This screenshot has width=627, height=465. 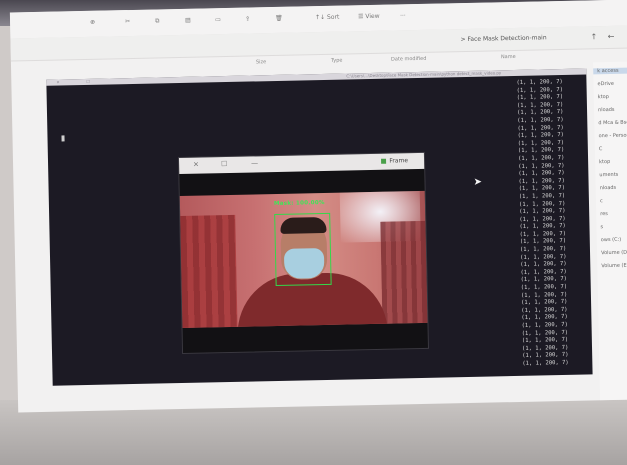 What do you see at coordinates (279, 18) in the screenshot?
I see `toolbar-icon-delete: 🗑` at bounding box center [279, 18].